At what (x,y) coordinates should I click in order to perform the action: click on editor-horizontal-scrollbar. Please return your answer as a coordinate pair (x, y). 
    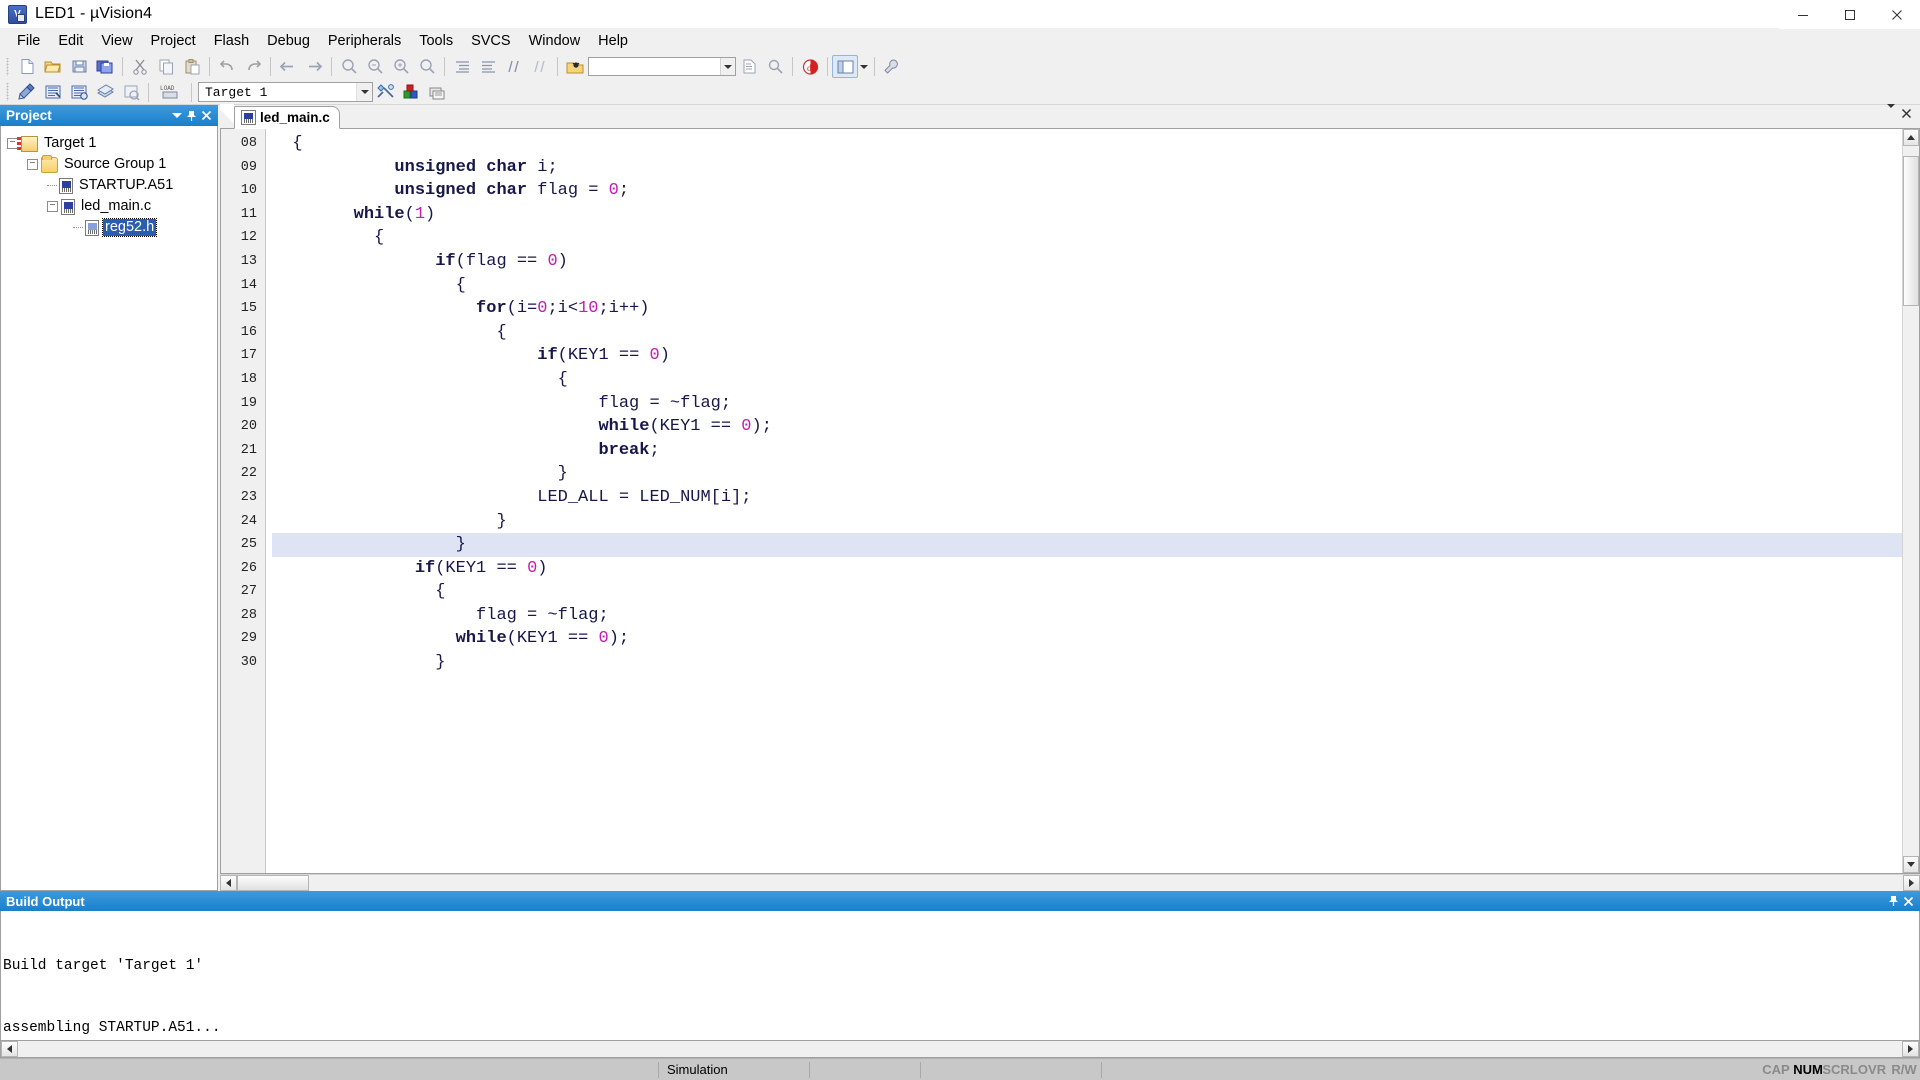
    Looking at the image, I should click on (1070, 882).